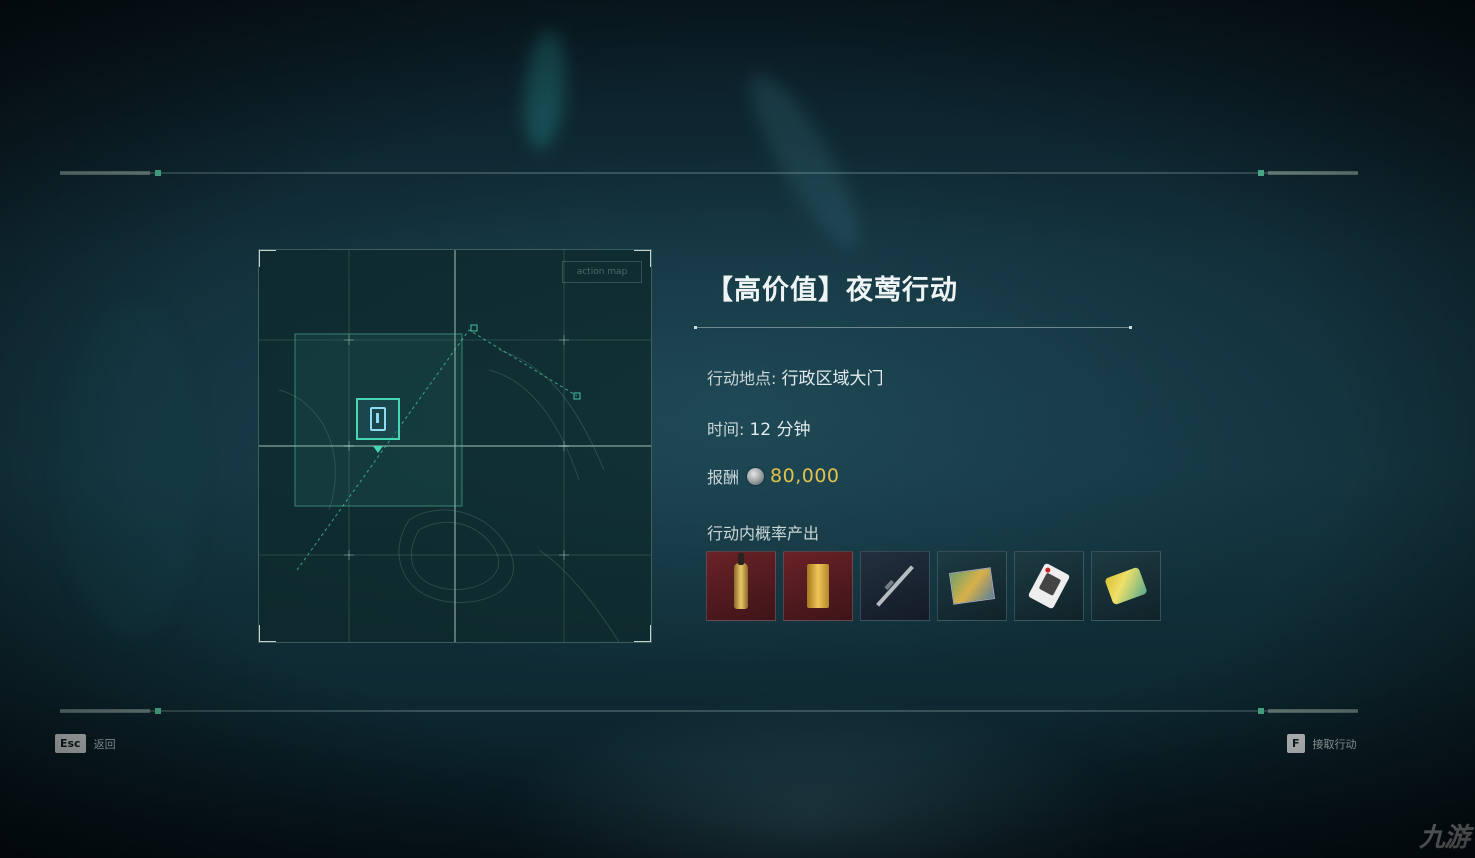 This screenshot has height=858, width=1475. I want to click on reward-amount: 80,000, so click(805, 476).